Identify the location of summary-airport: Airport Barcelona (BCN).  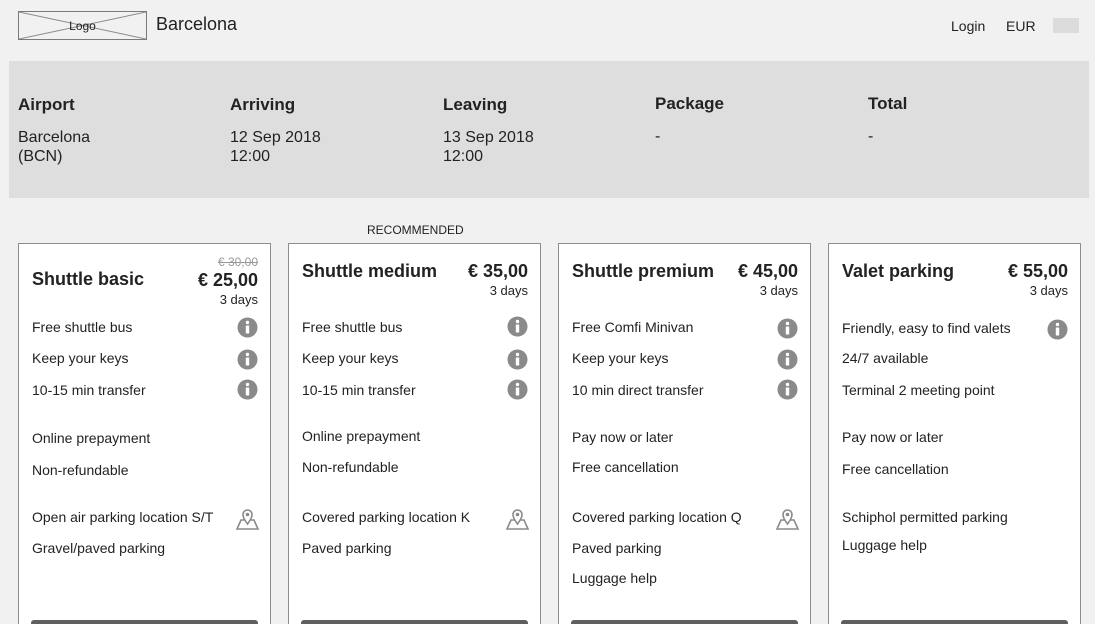
(54, 130).